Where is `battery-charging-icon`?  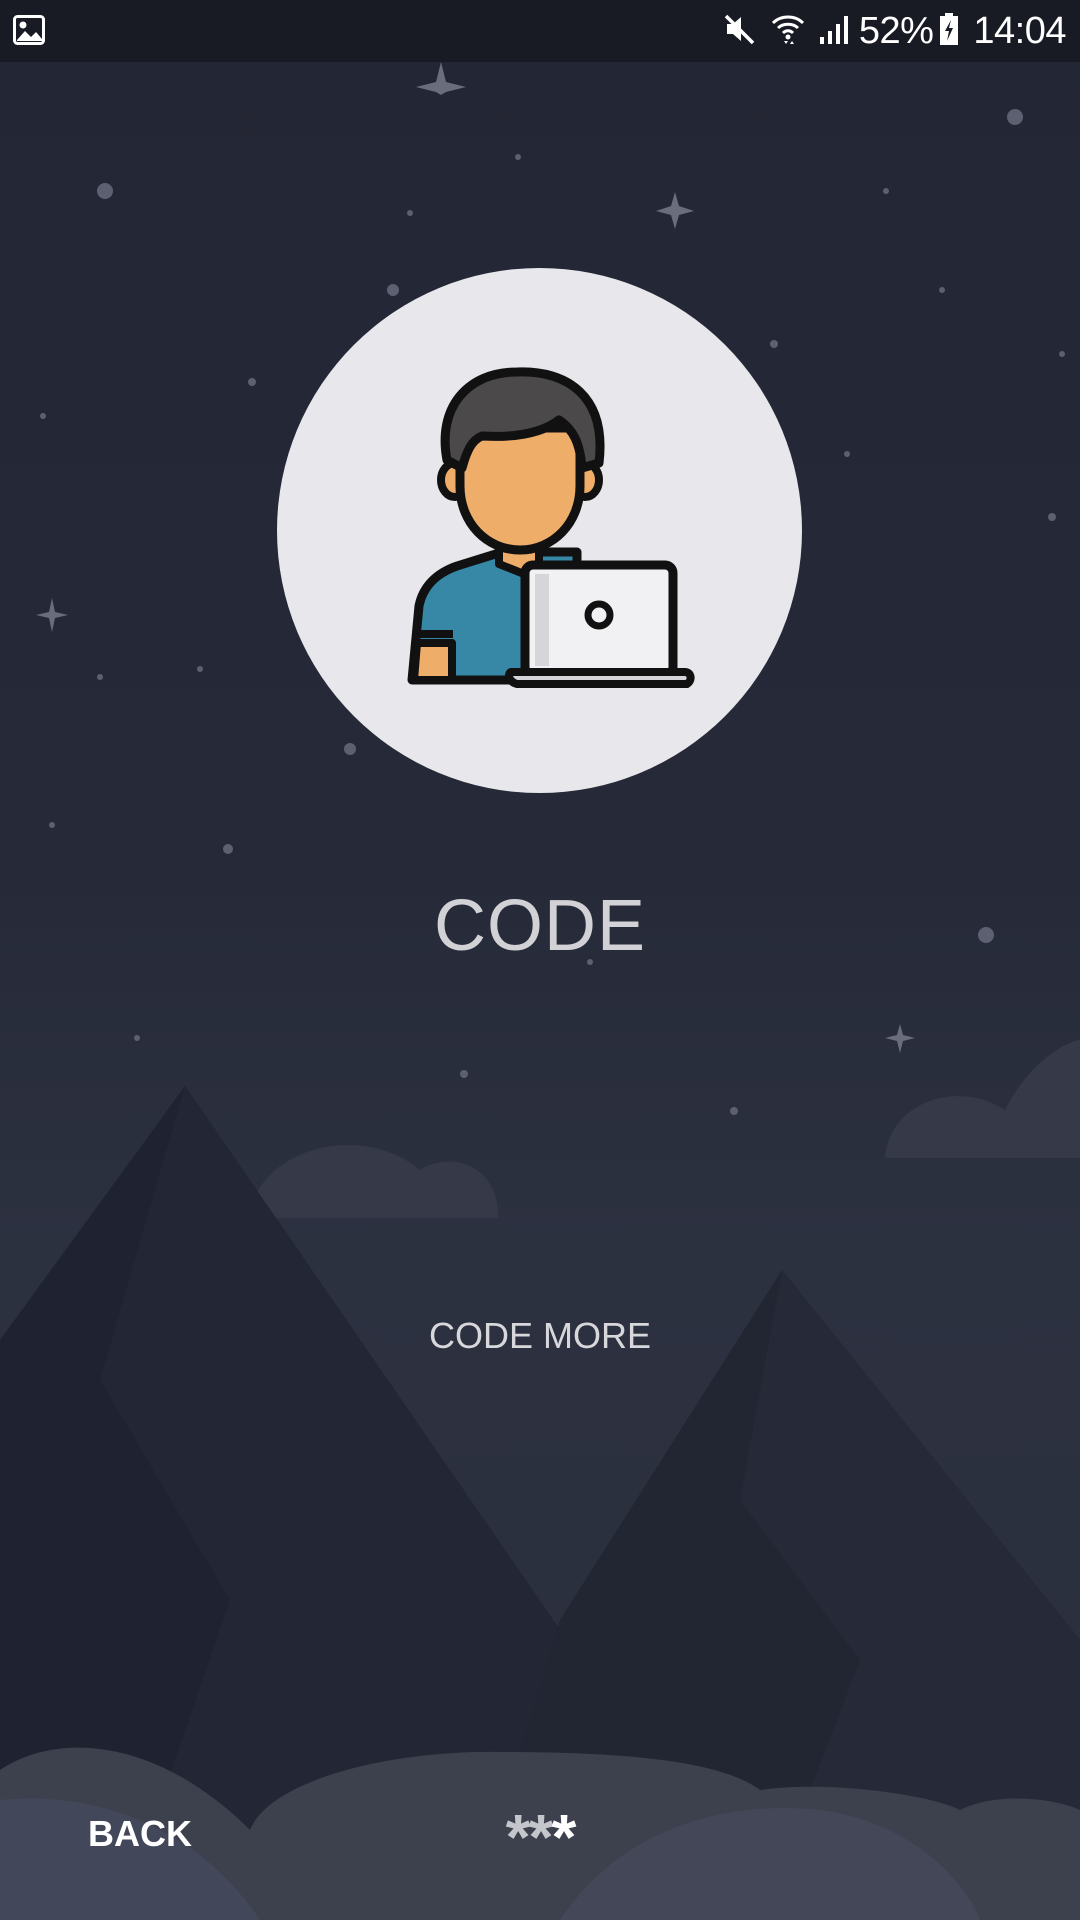
battery-charging-icon is located at coordinates (949, 31).